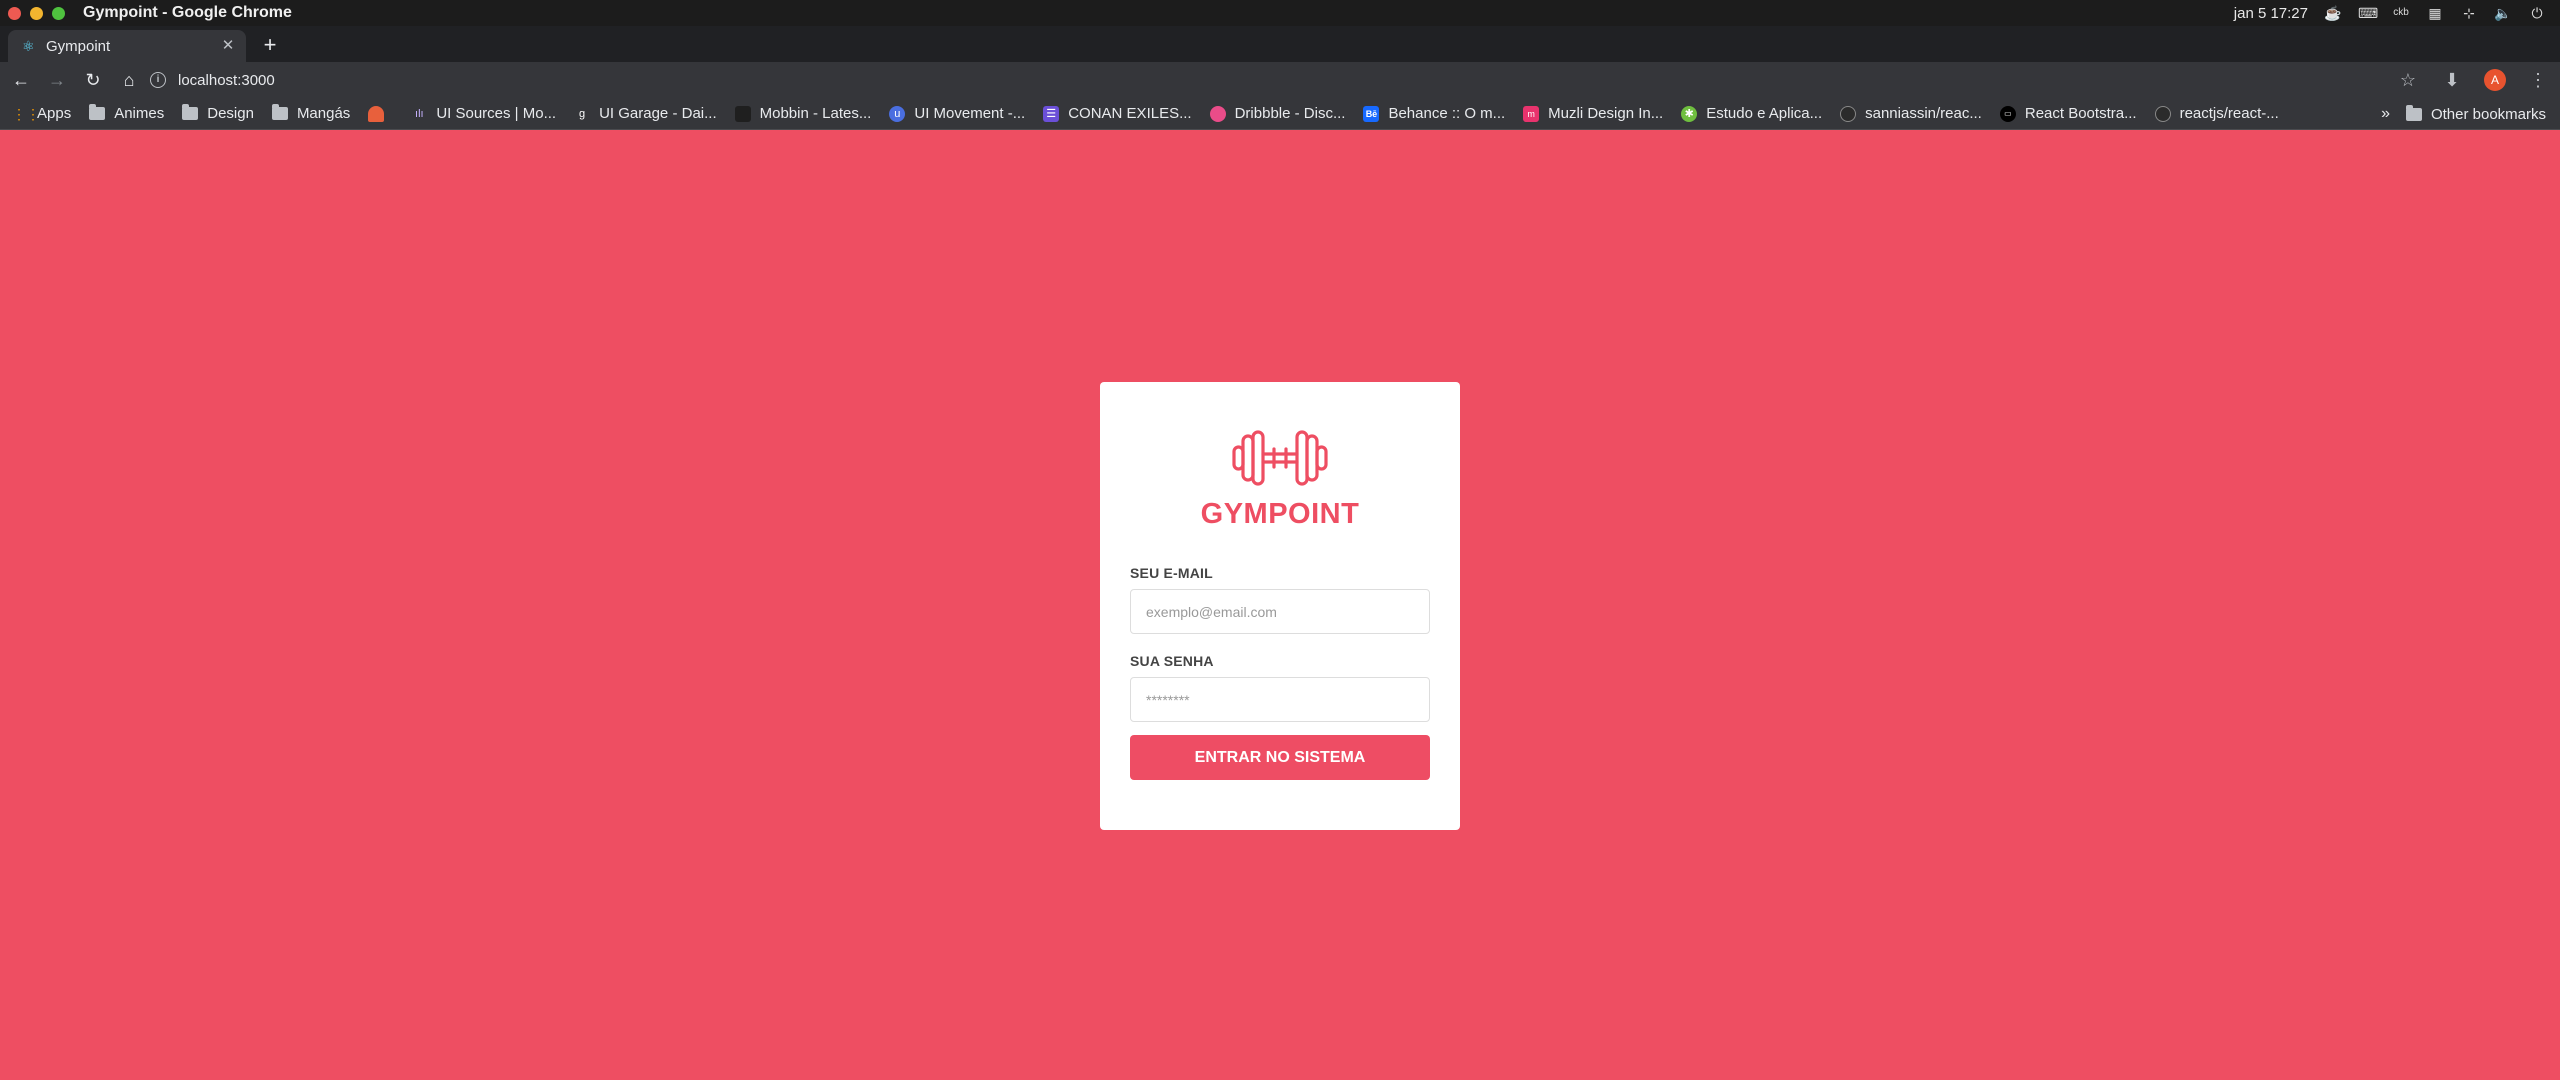  I want to click on address-bar: i localhost:3000, so click(1265, 80).